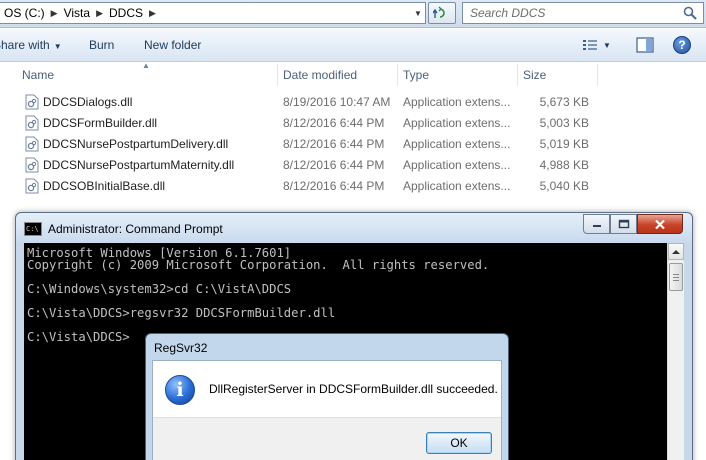  Describe the element at coordinates (439, 12) in the screenshot. I see `refresh-icon` at that location.